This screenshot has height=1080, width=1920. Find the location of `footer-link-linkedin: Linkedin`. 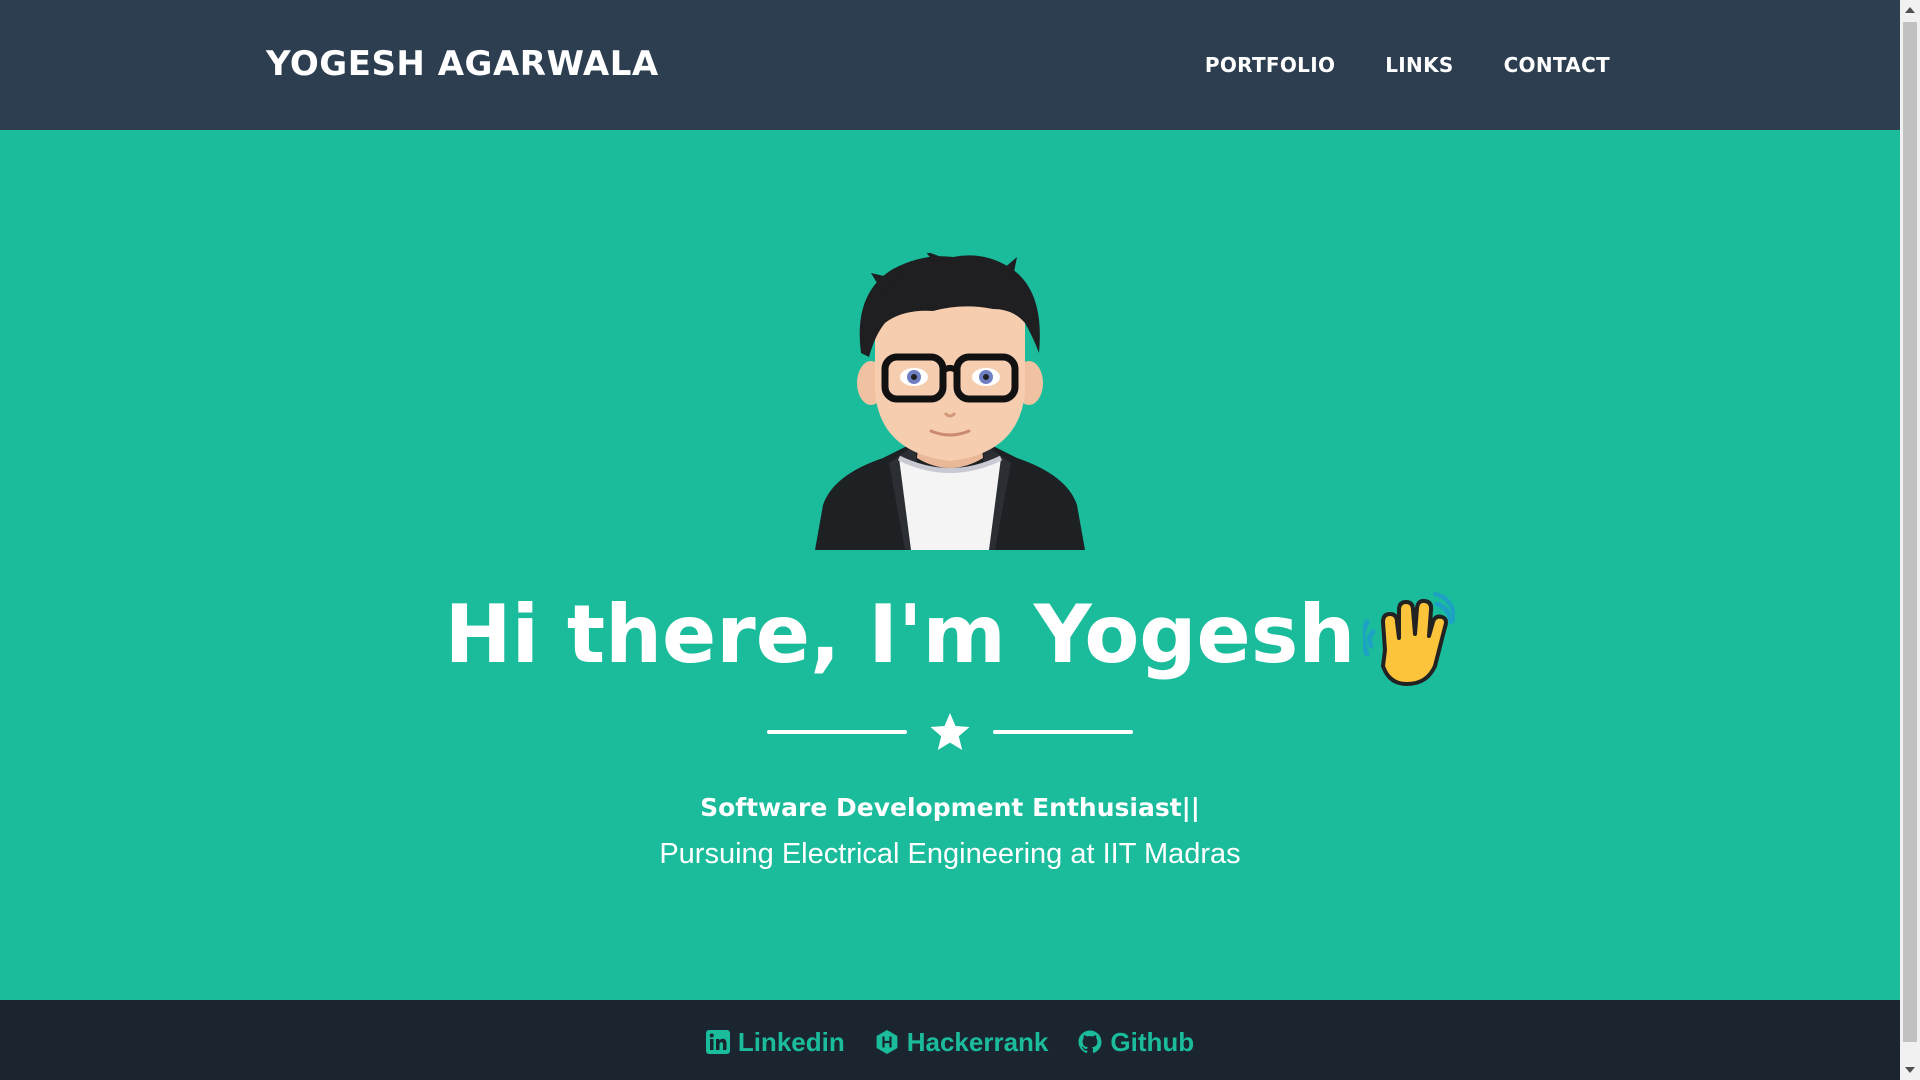

footer-link-linkedin: Linkedin is located at coordinates (775, 1042).